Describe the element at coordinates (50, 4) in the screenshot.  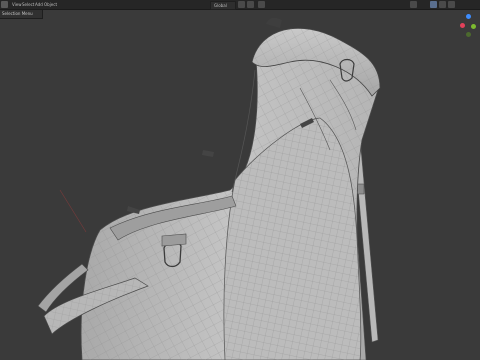
I see `menu-object: Object` at that location.